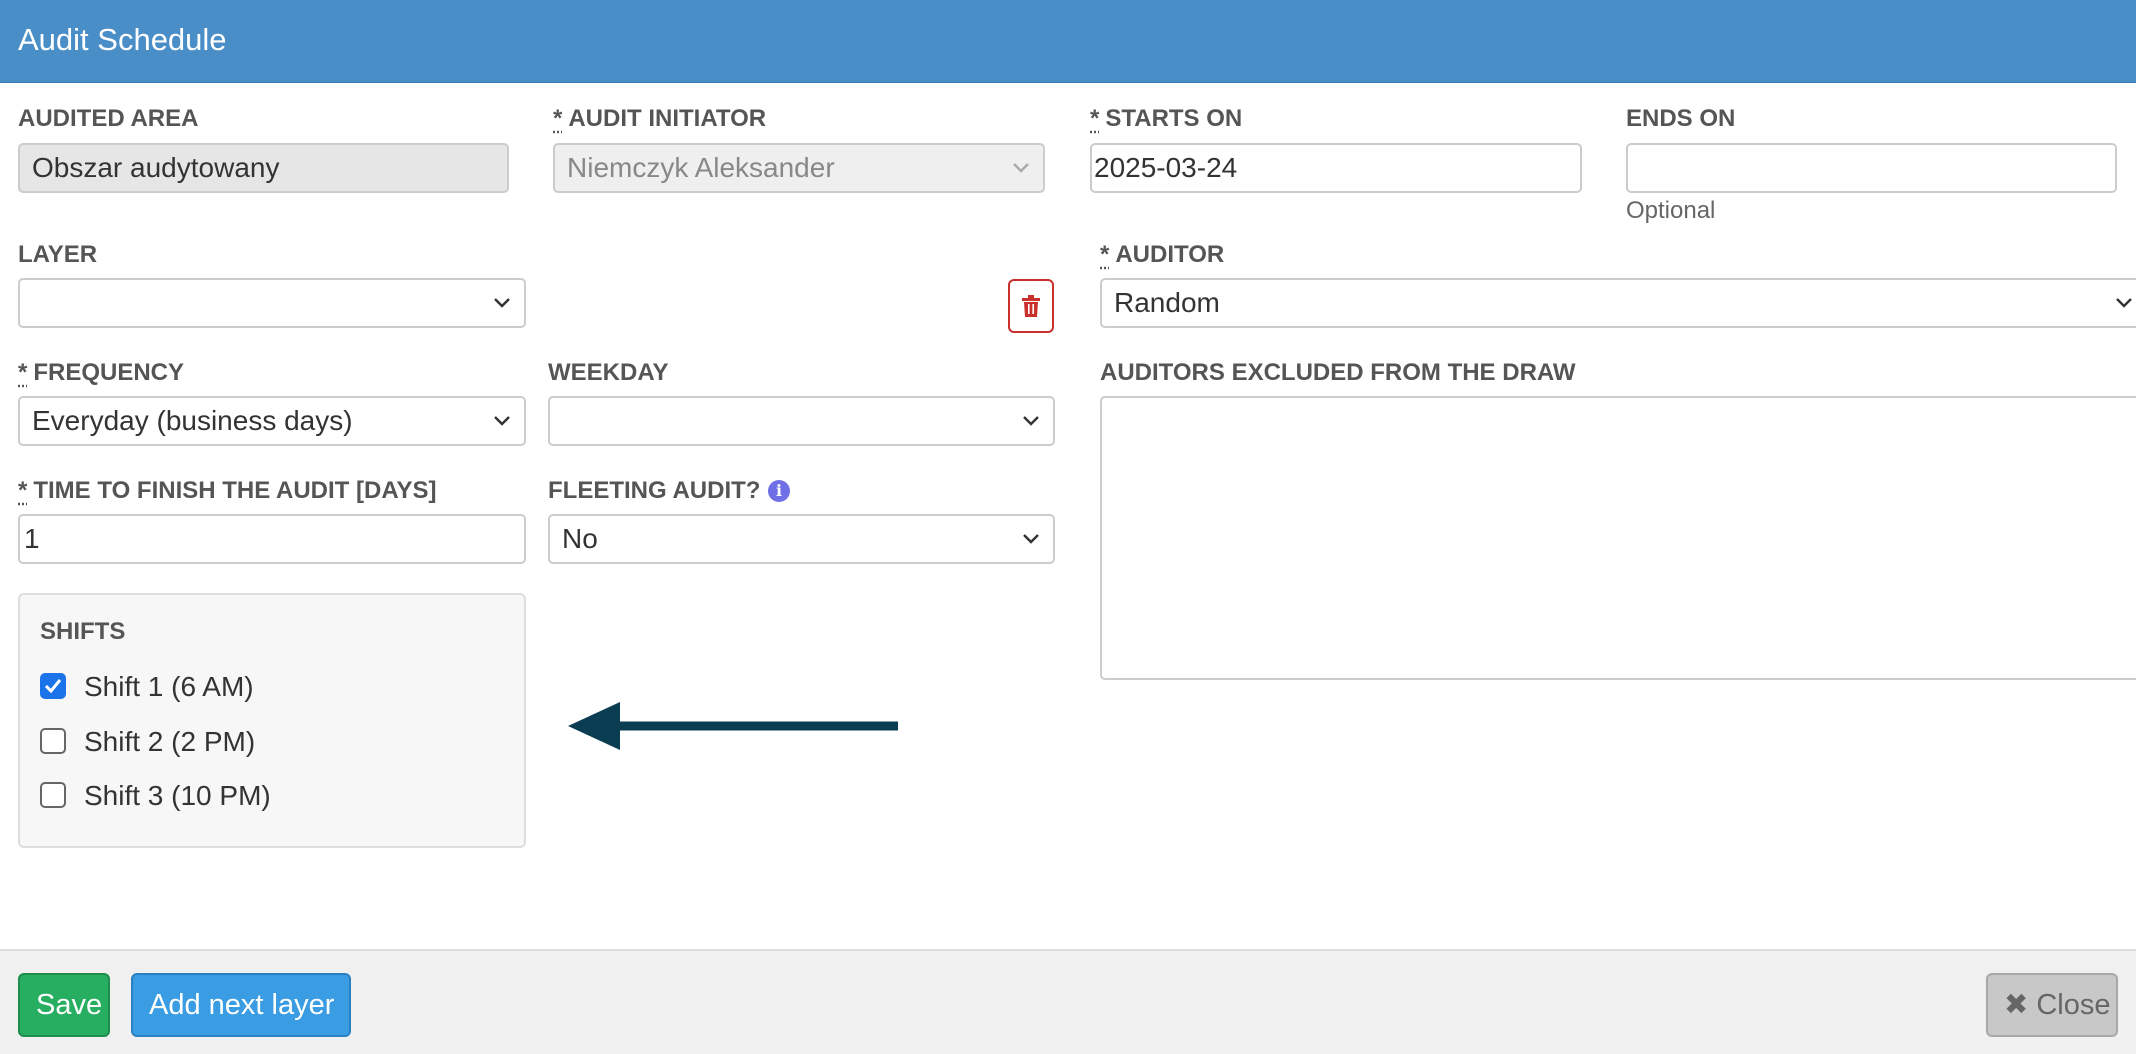  Describe the element at coordinates (801, 421) in the screenshot. I see `weekday-select` at that location.